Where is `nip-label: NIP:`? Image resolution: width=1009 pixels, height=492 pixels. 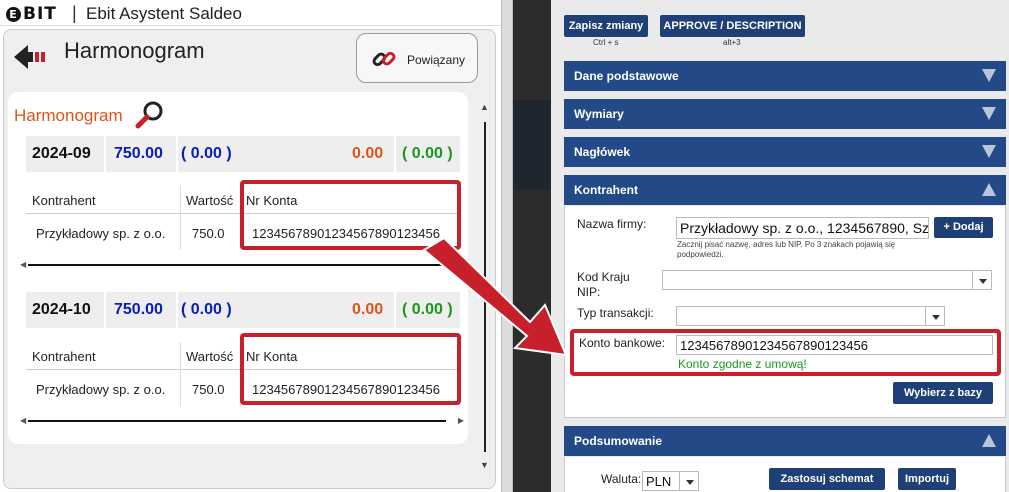 nip-label: NIP: is located at coordinates (589, 292).